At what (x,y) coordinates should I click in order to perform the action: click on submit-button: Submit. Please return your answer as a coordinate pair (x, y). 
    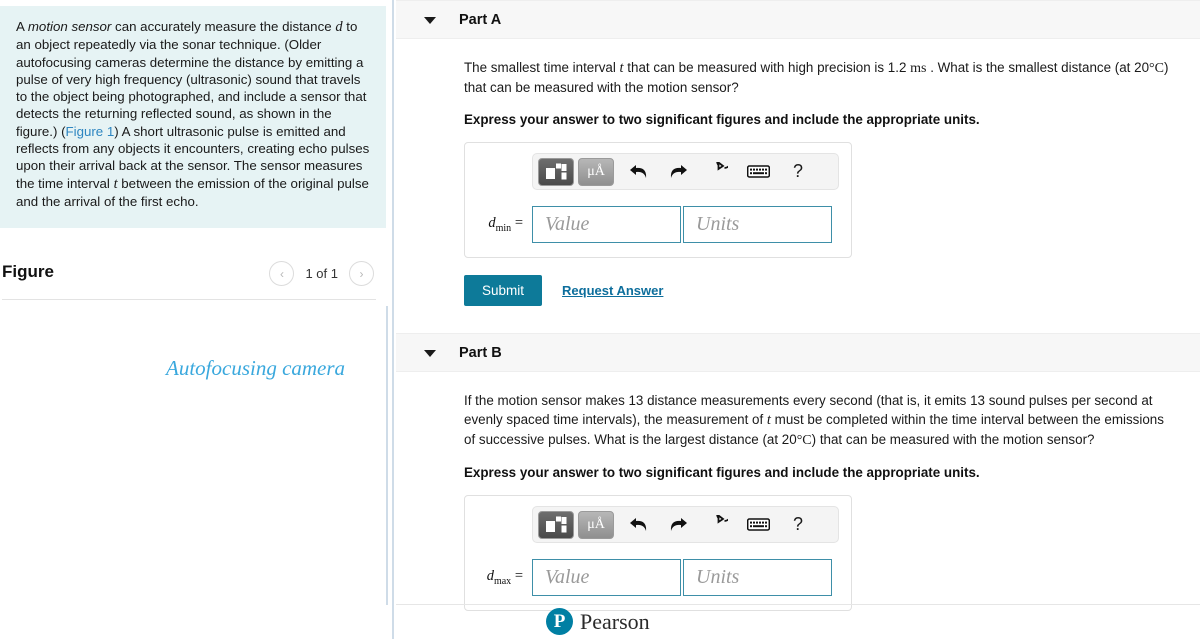
    Looking at the image, I should click on (503, 290).